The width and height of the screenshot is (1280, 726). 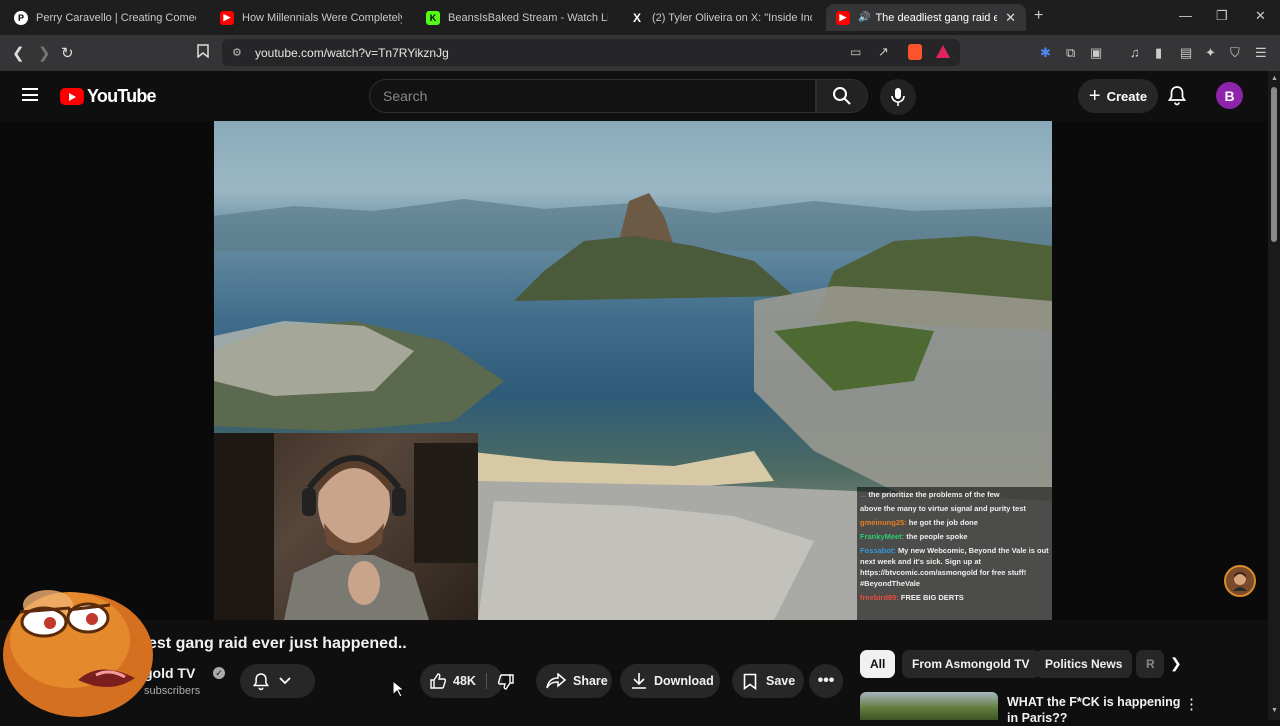 I want to click on microphone-icon, so click(x=898, y=97).